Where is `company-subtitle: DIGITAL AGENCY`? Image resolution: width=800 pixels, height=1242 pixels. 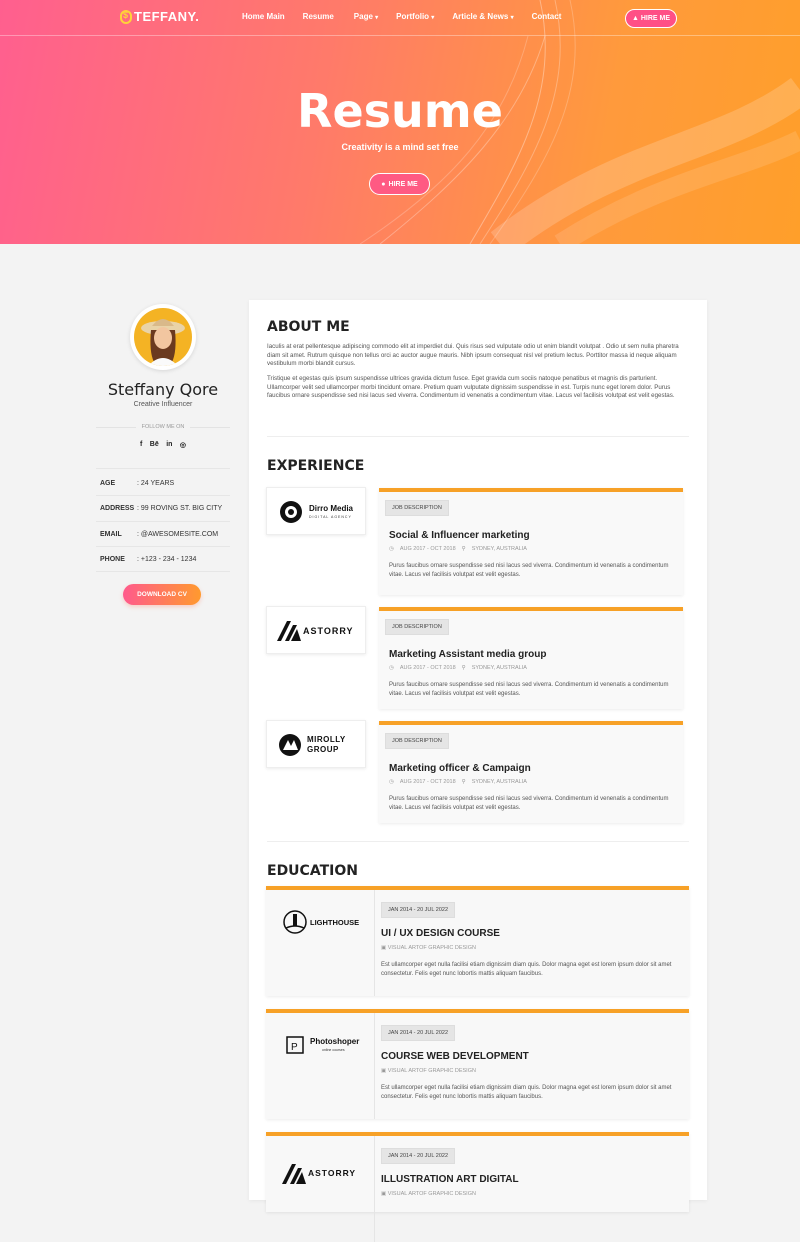
company-subtitle: DIGITAL AGENCY is located at coordinates (330, 517).